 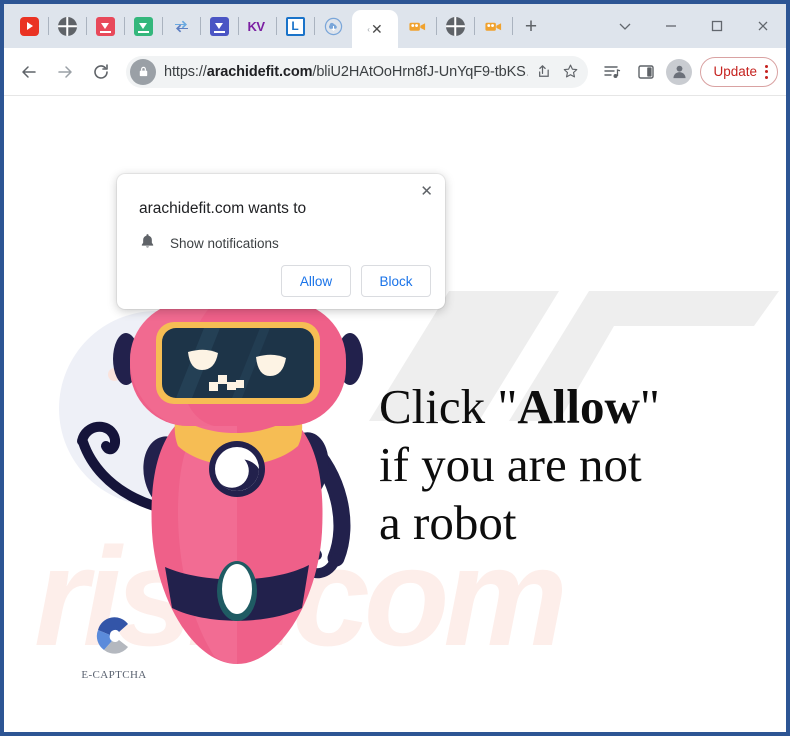 I want to click on profile-avatar, so click(x=679, y=71).